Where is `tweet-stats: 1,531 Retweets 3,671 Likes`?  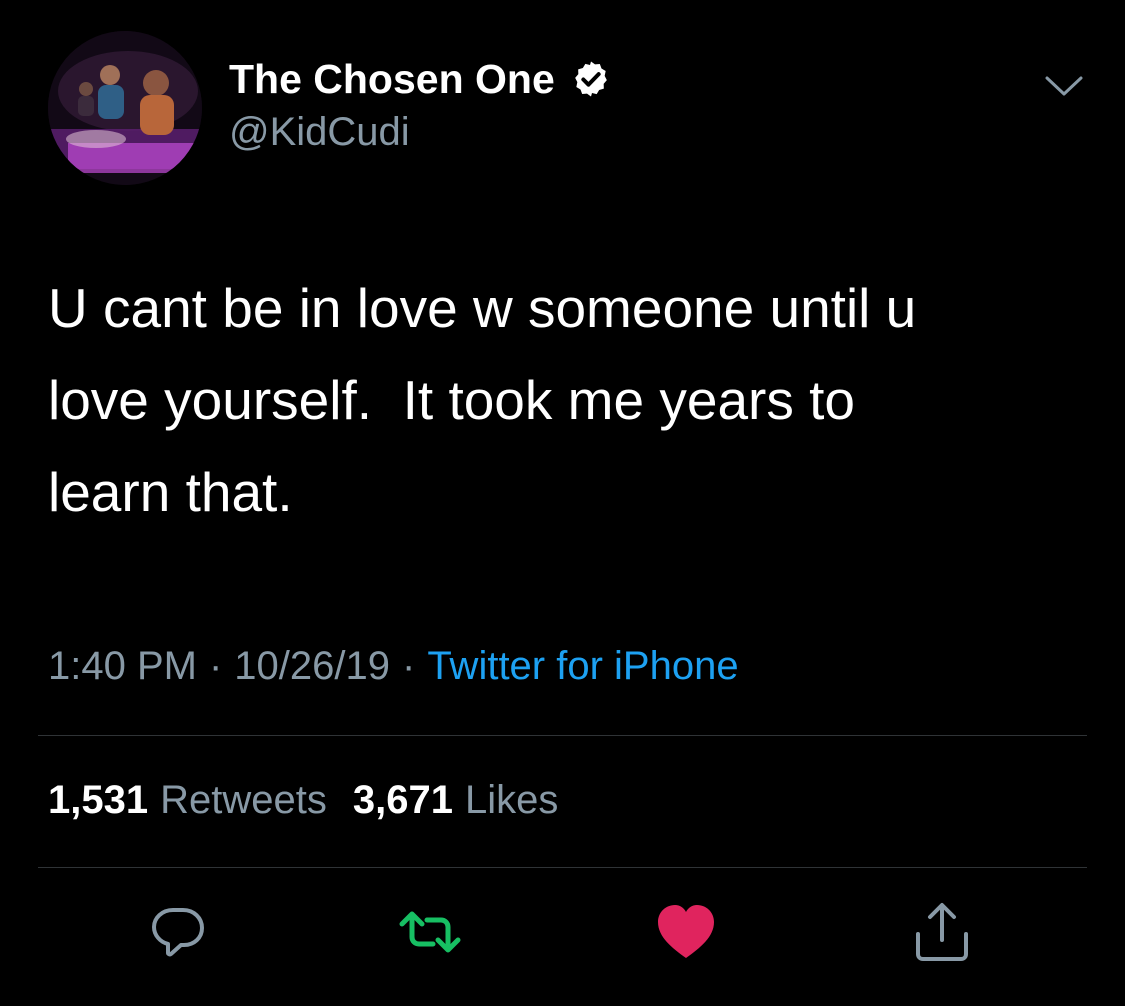
tweet-stats: 1,531 Retweets 3,671 Likes is located at coordinates (303, 800).